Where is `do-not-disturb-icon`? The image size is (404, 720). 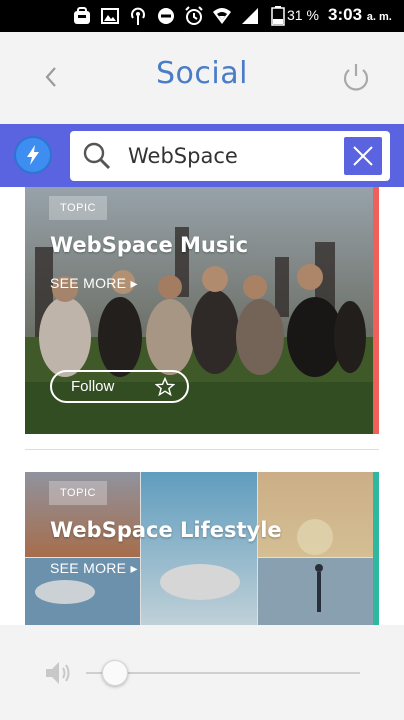 do-not-disturb-icon is located at coordinates (166, 16).